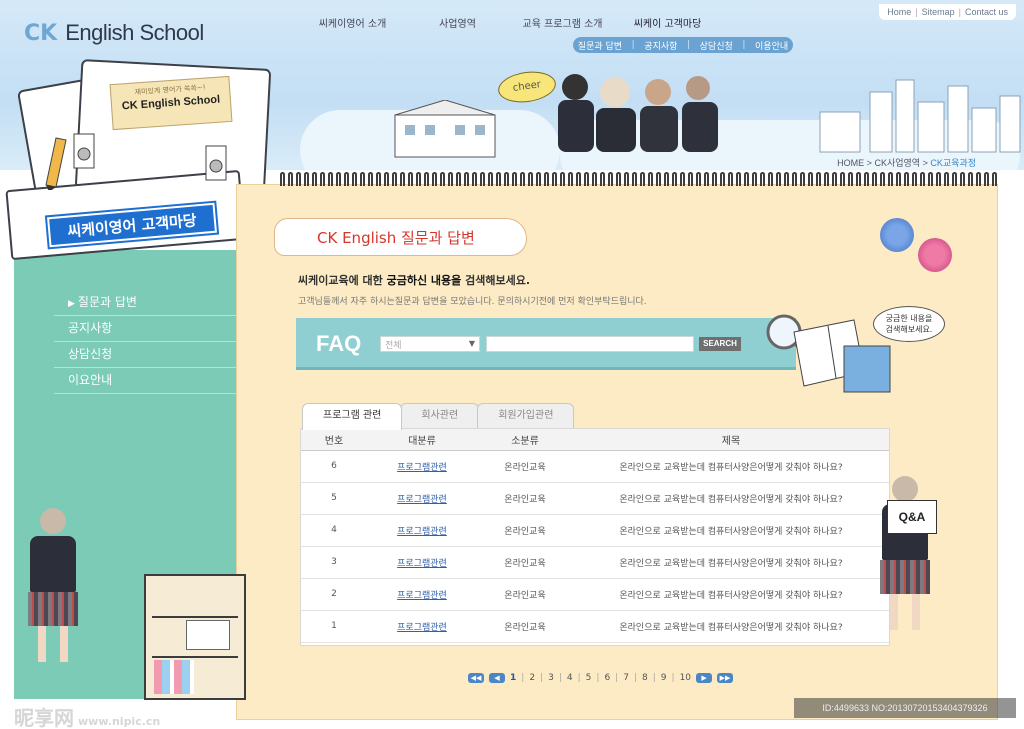 Image resolution: width=1024 pixels, height=729 pixels. I want to click on util-link-contact: Contact us, so click(986, 12).